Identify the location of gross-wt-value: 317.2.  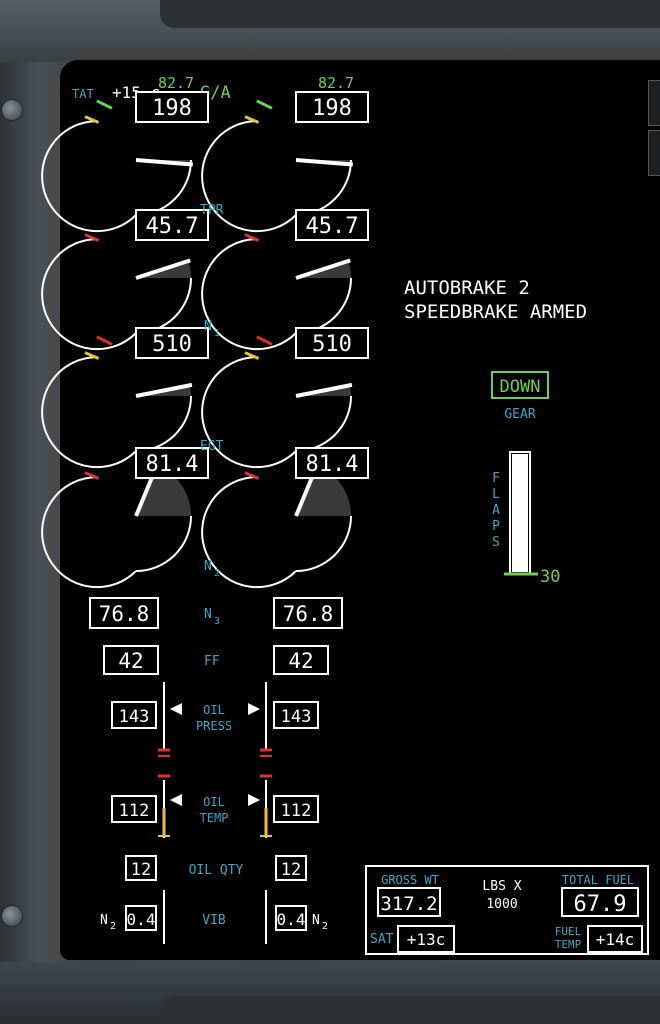
(408, 904).